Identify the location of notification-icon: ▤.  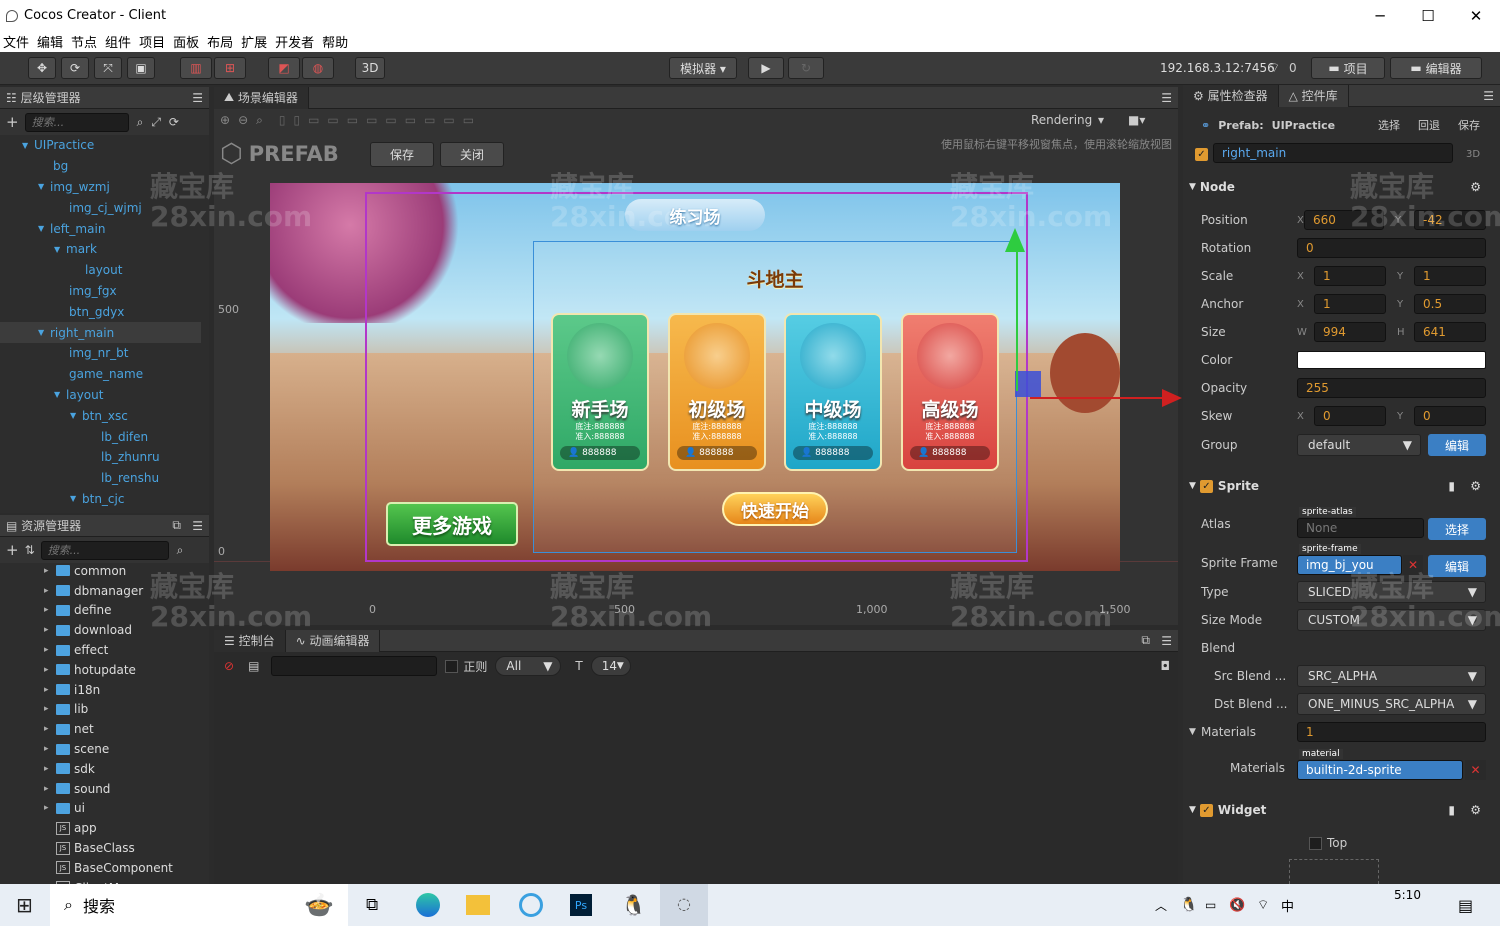
(1465, 905).